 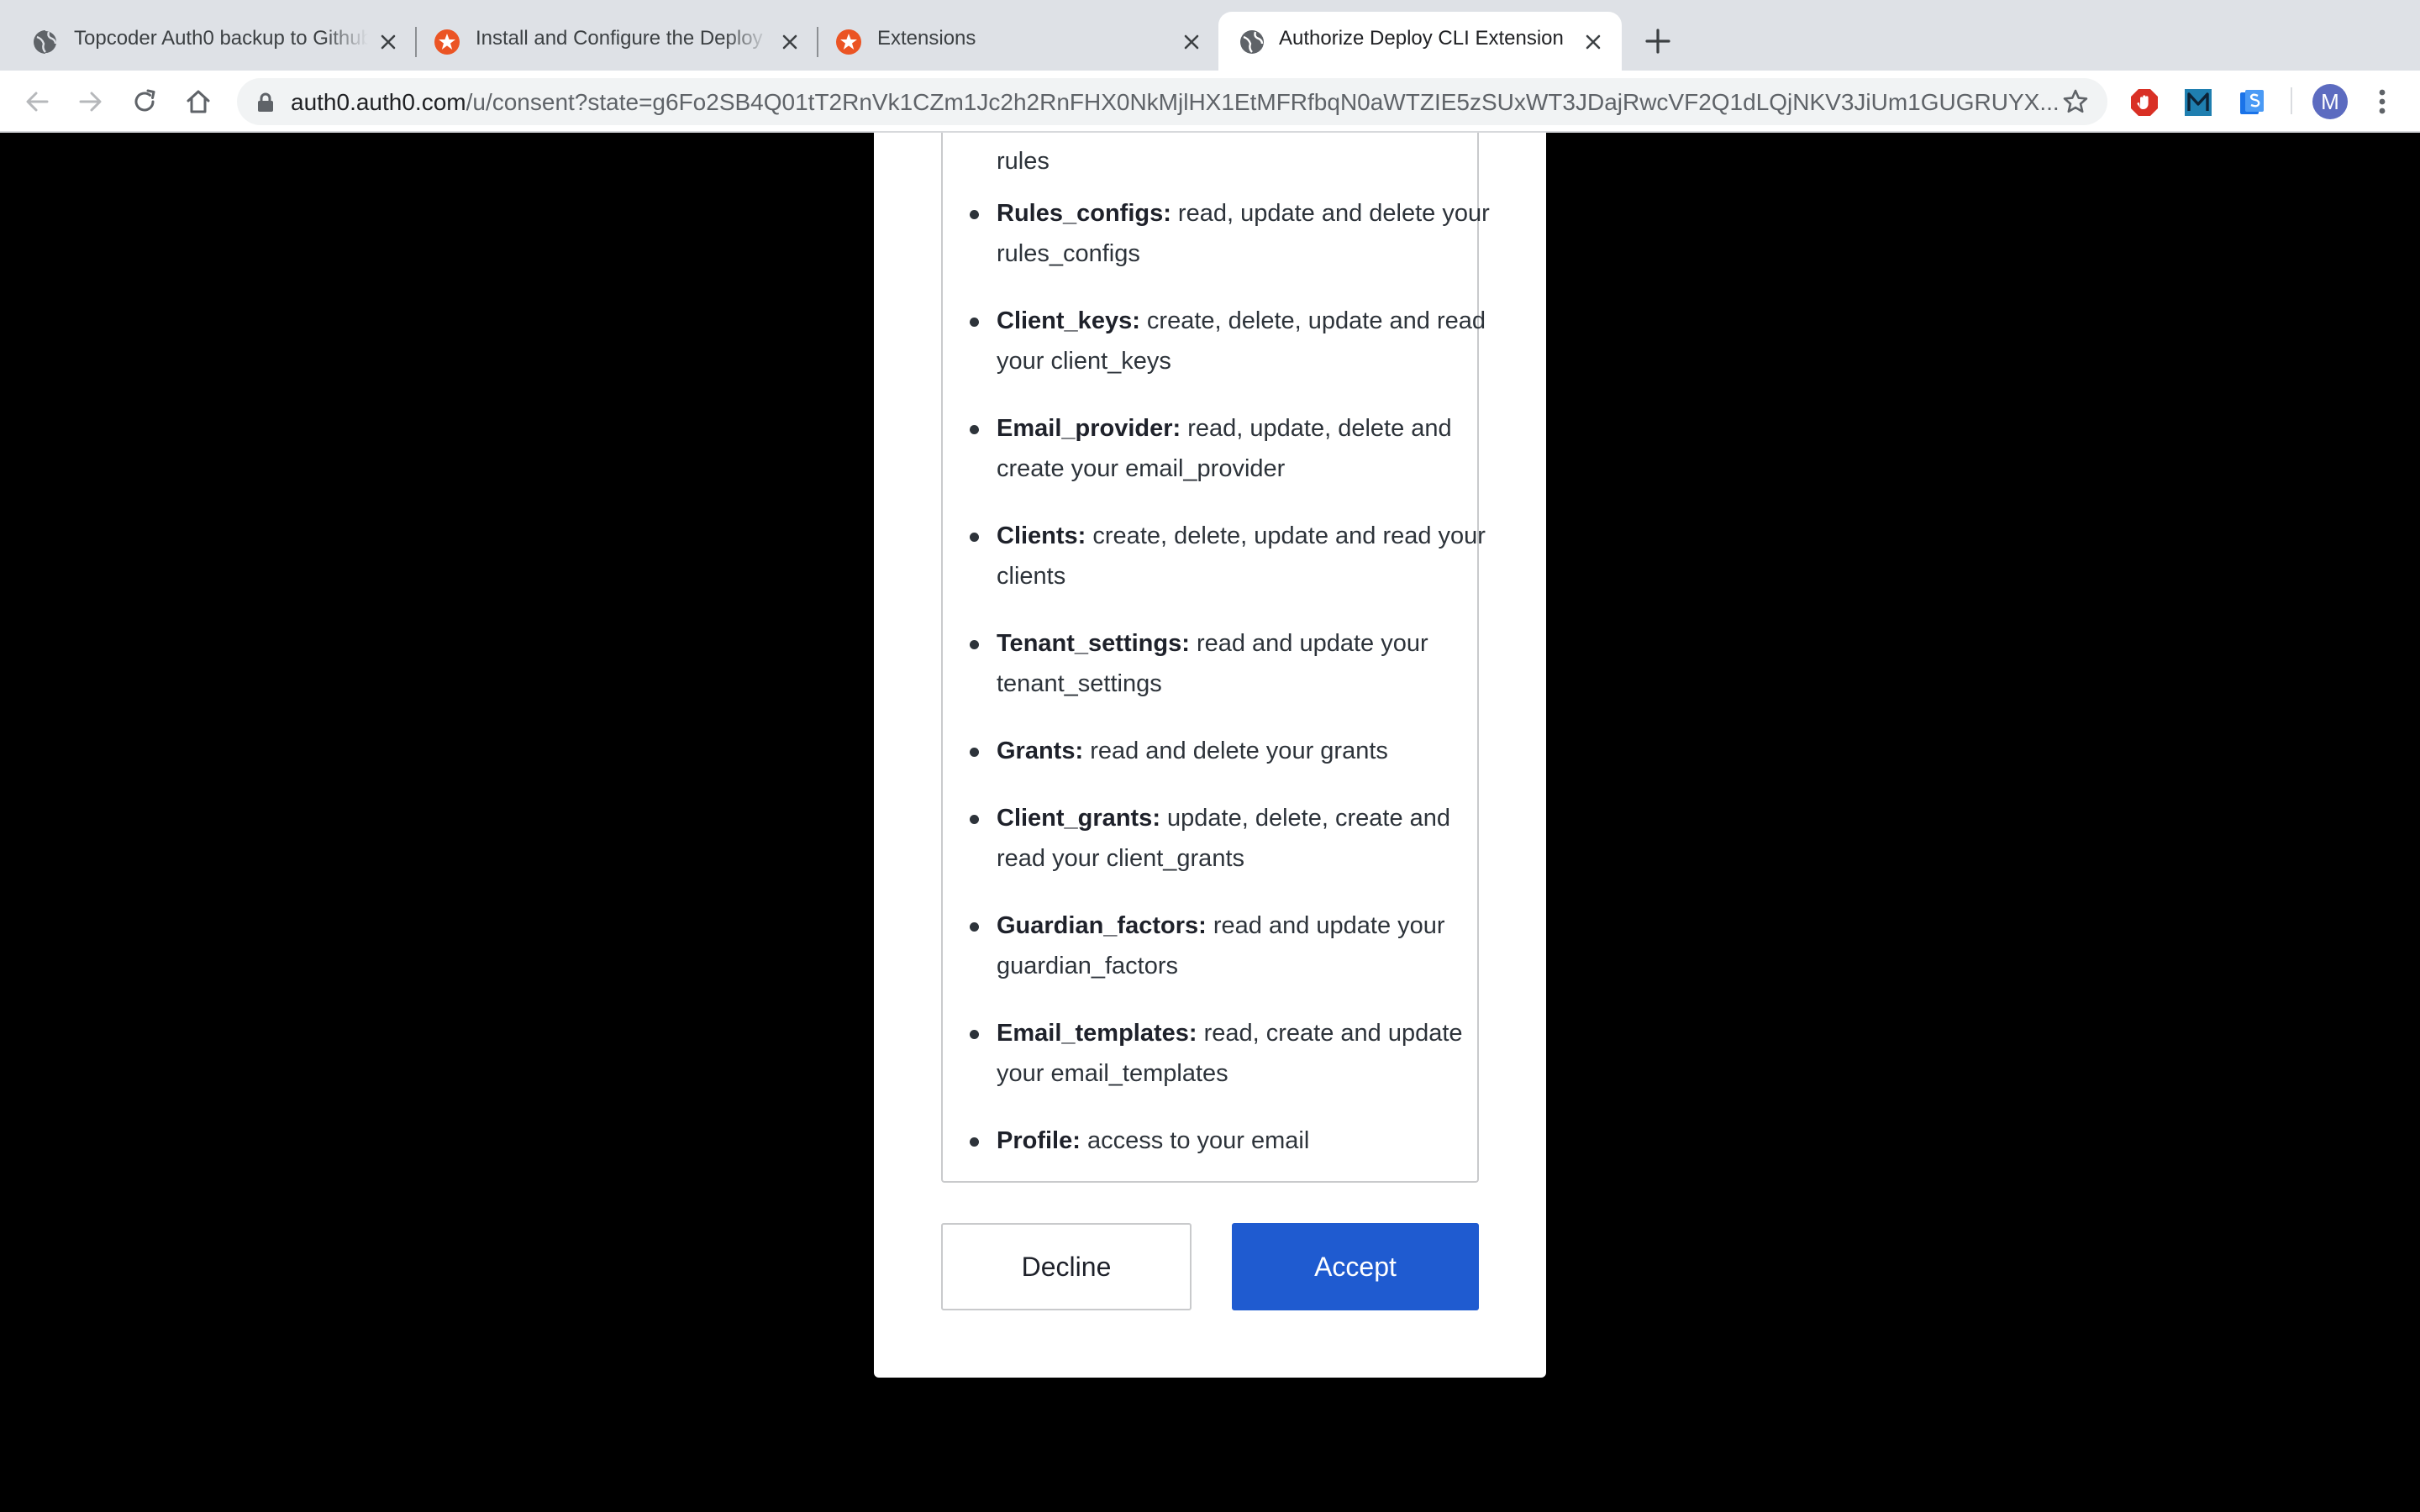 I want to click on scope-item-profile: Profile: access to your email, so click(x=1231, y=1141).